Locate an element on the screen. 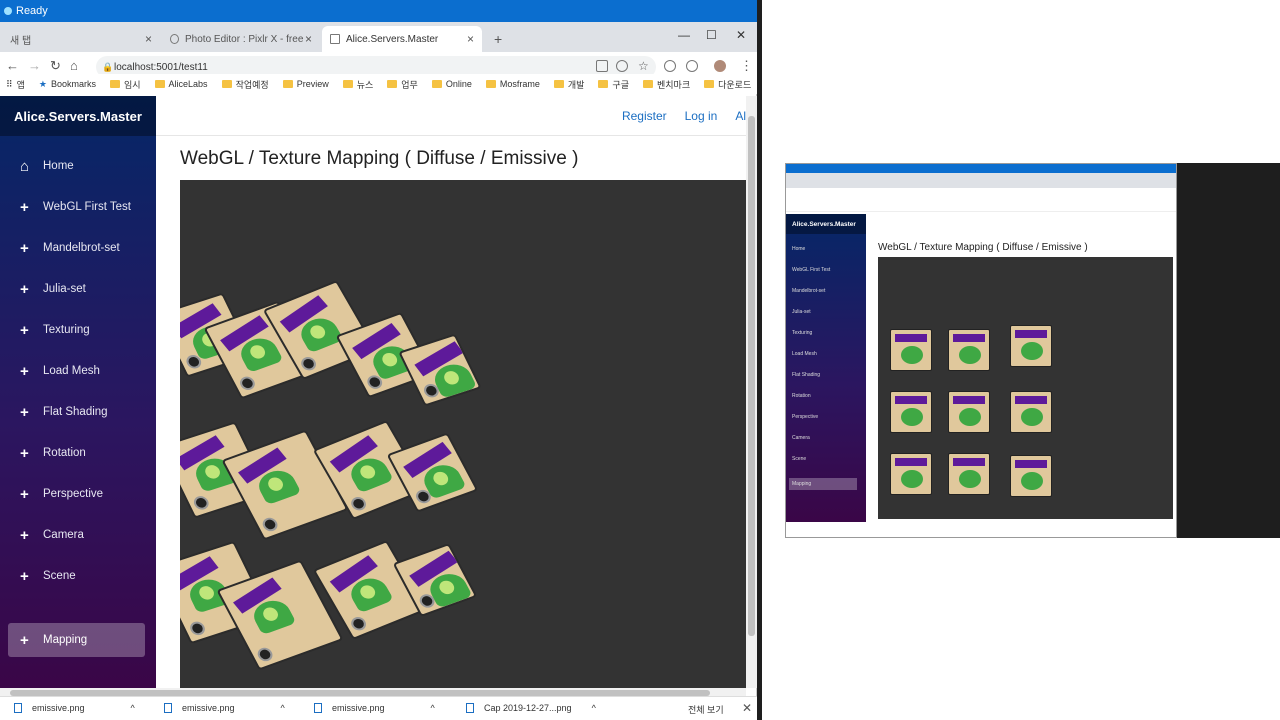 Image resolution: width=1280 pixels, height=720 pixels. tab-photo-editor: Photo Editor : Pixlr X - free ima × is located at coordinates (241, 39).